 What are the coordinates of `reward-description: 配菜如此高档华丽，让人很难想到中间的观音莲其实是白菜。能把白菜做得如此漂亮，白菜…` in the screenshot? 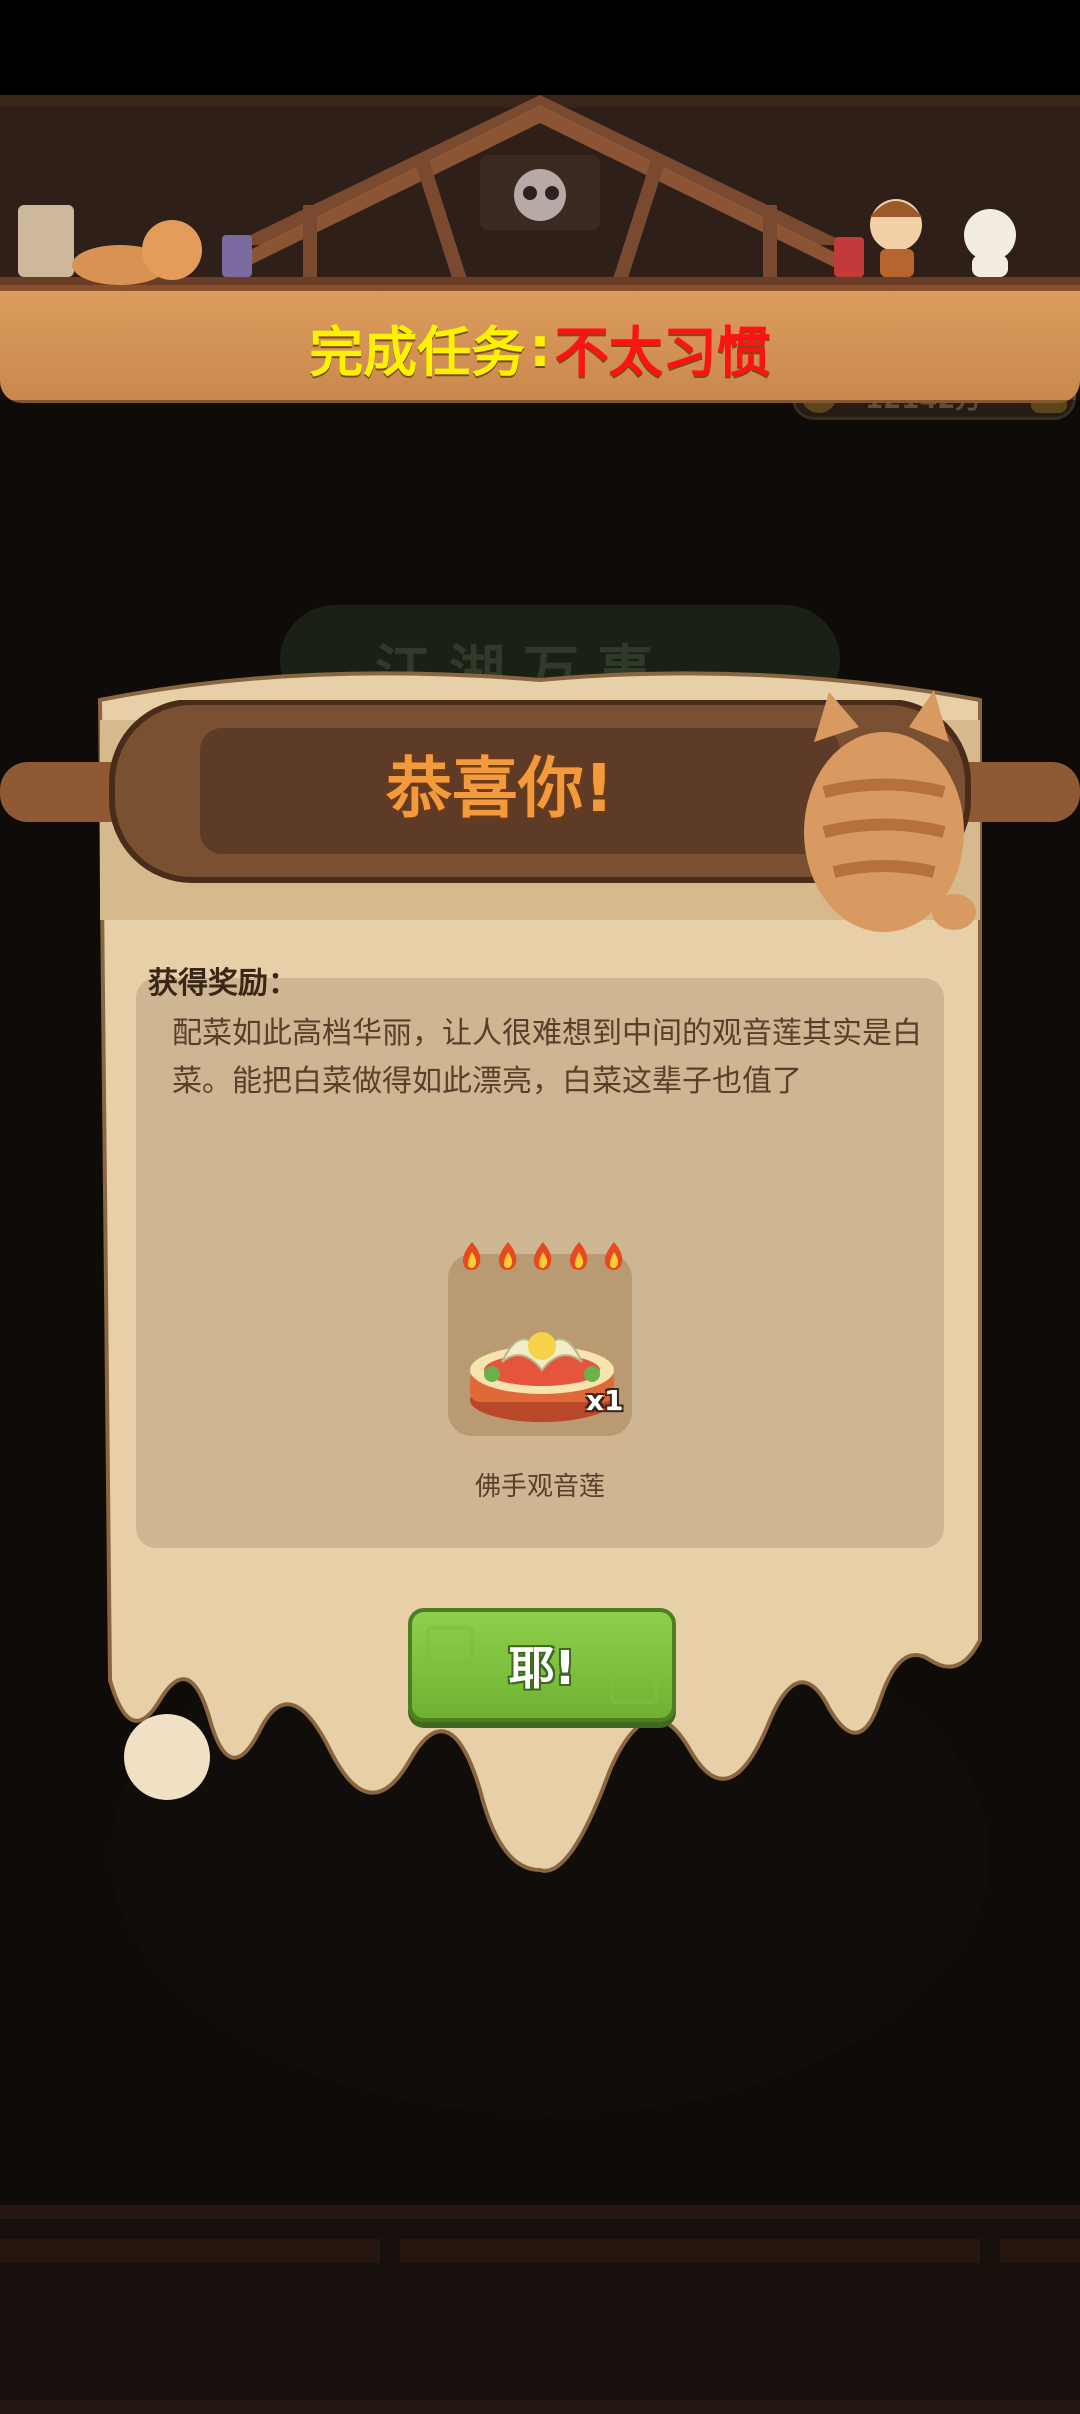 It's located at (547, 1057).